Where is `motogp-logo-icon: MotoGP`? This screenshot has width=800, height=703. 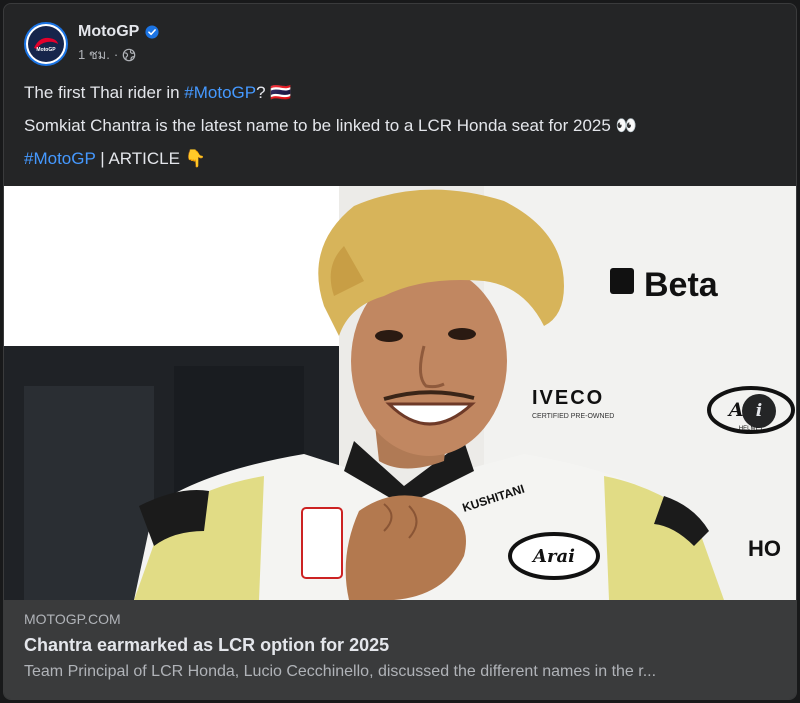 motogp-logo-icon: MotoGP is located at coordinates (46, 44).